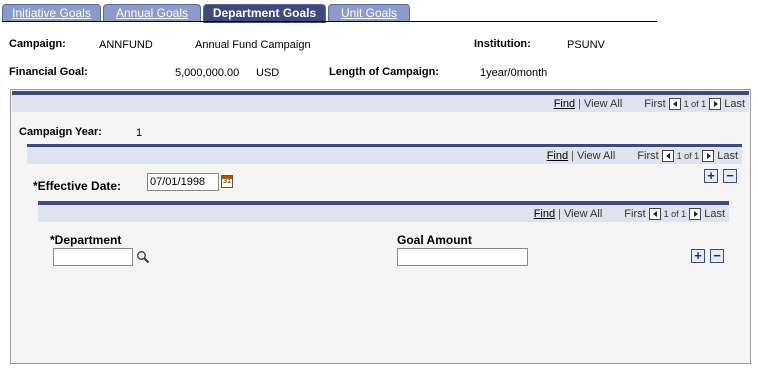  What do you see at coordinates (126, 45) in the screenshot?
I see `campaign-code: ANNFUND` at bounding box center [126, 45].